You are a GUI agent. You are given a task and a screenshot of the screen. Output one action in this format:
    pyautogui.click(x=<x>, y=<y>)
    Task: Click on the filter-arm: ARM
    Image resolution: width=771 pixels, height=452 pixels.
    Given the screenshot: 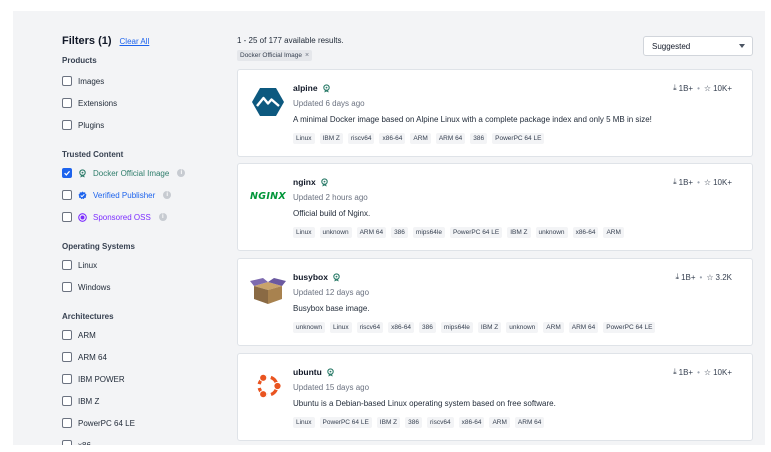 What is the action you would take?
    pyautogui.click(x=137, y=335)
    